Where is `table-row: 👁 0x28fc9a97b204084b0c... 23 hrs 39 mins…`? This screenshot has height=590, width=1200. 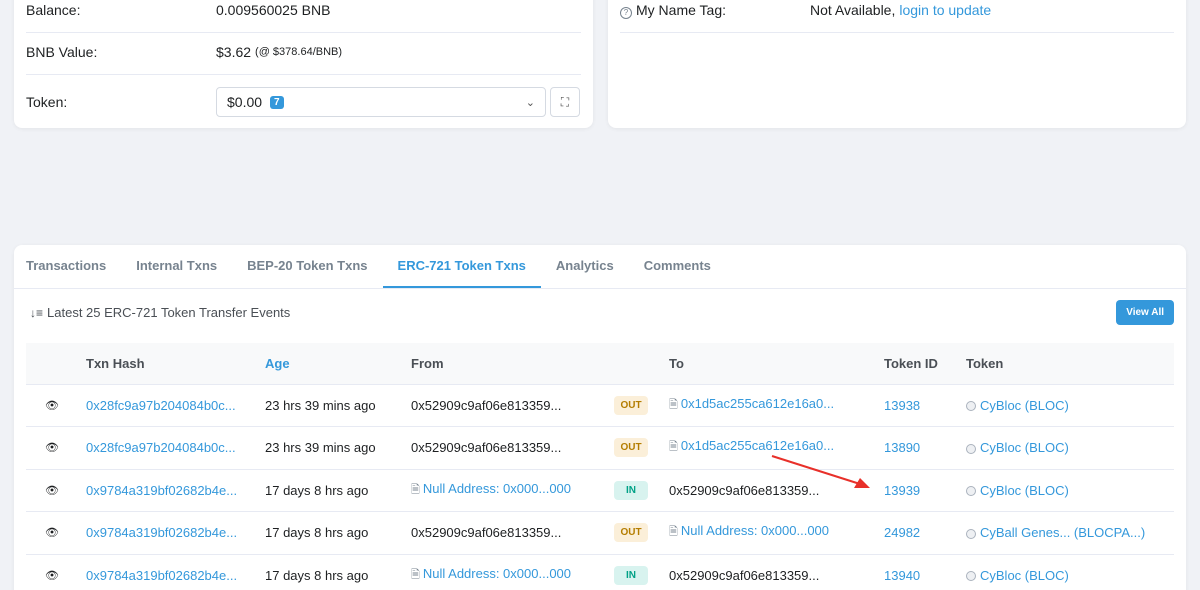
table-row: 👁 0x28fc9a97b204084b0c... 23 hrs 39 mins… is located at coordinates (600, 448).